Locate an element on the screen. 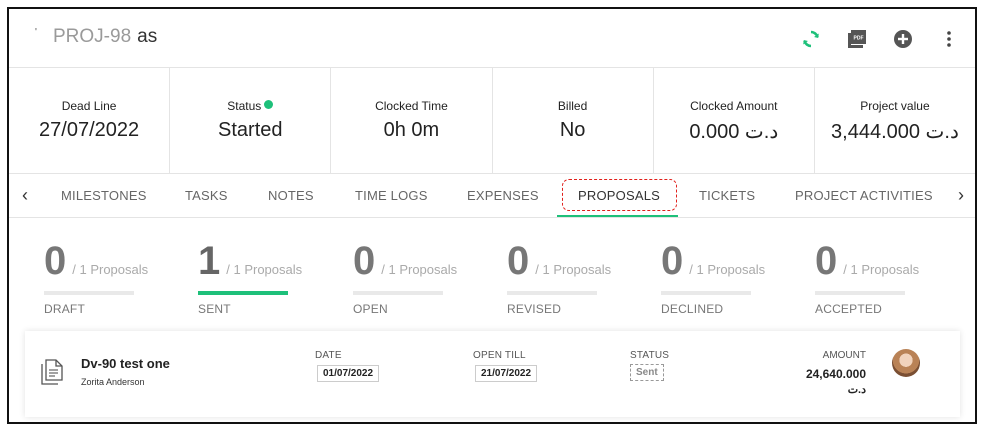 Image resolution: width=985 pixels, height=431 pixels. counter-label: ACCEPTED is located at coordinates (848, 309).